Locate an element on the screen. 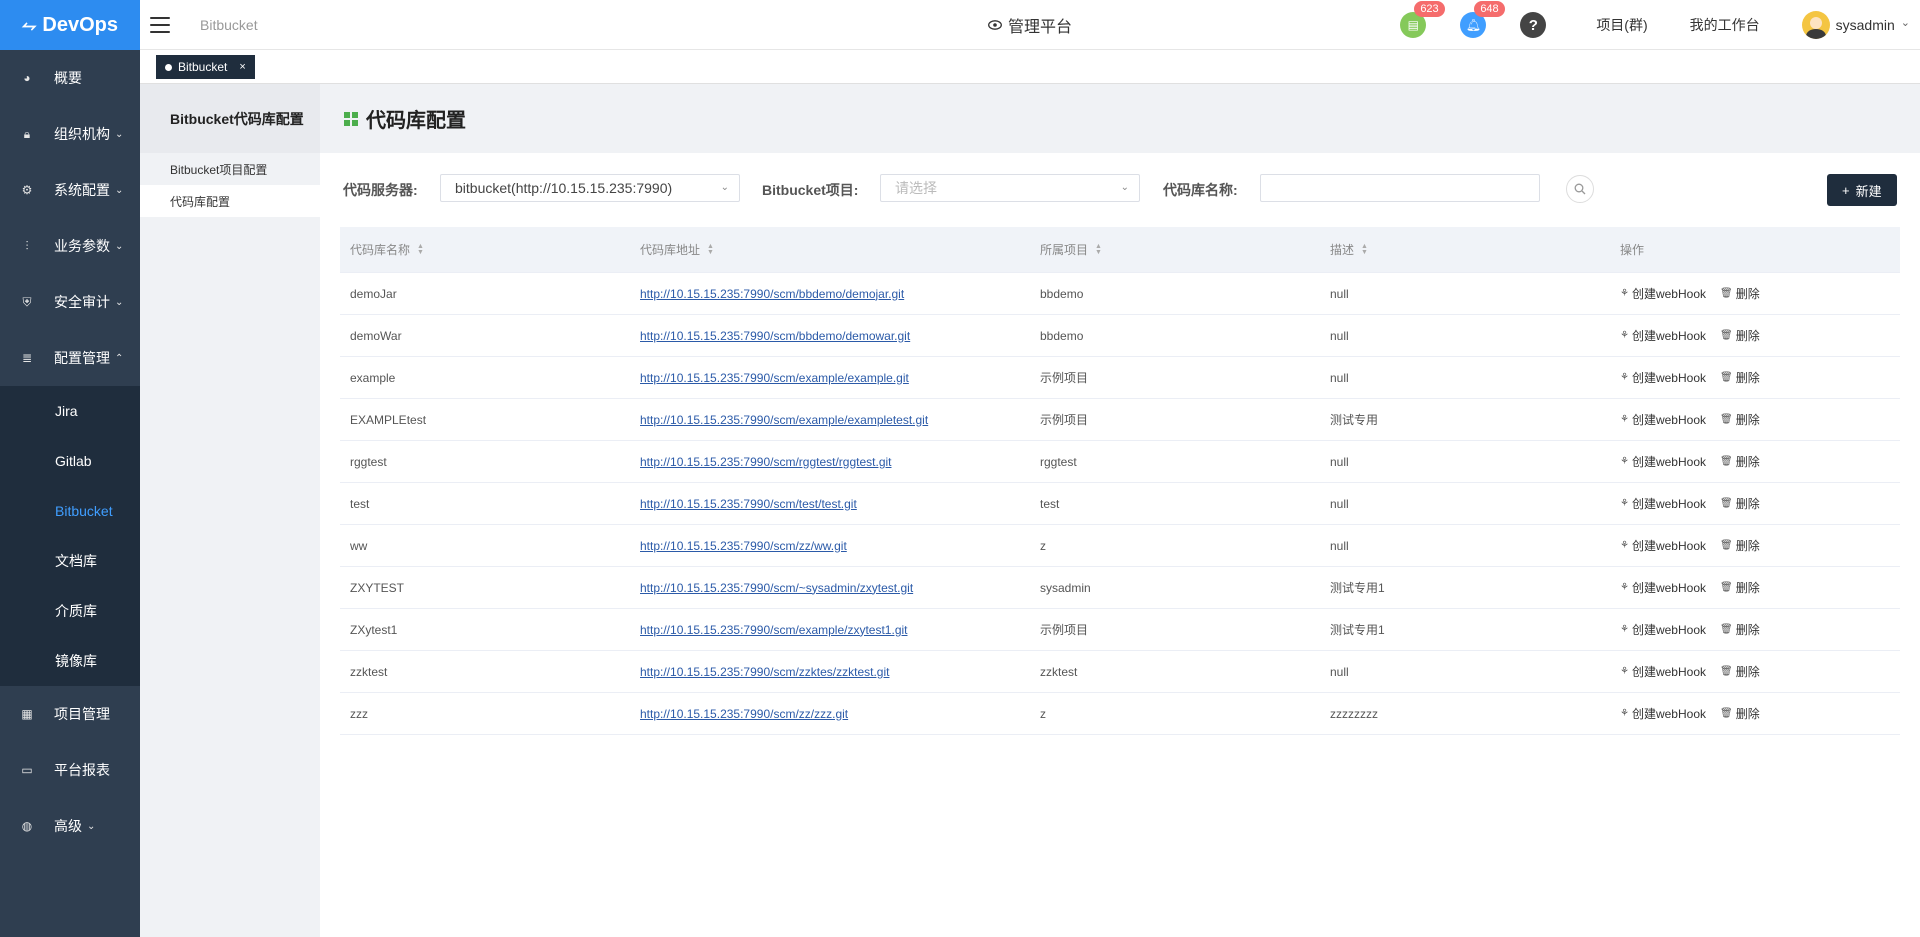 The width and height of the screenshot is (1920, 937). sidebar-item-1: 🔒︎ 组织机构 ⌄ is located at coordinates (70, 134).